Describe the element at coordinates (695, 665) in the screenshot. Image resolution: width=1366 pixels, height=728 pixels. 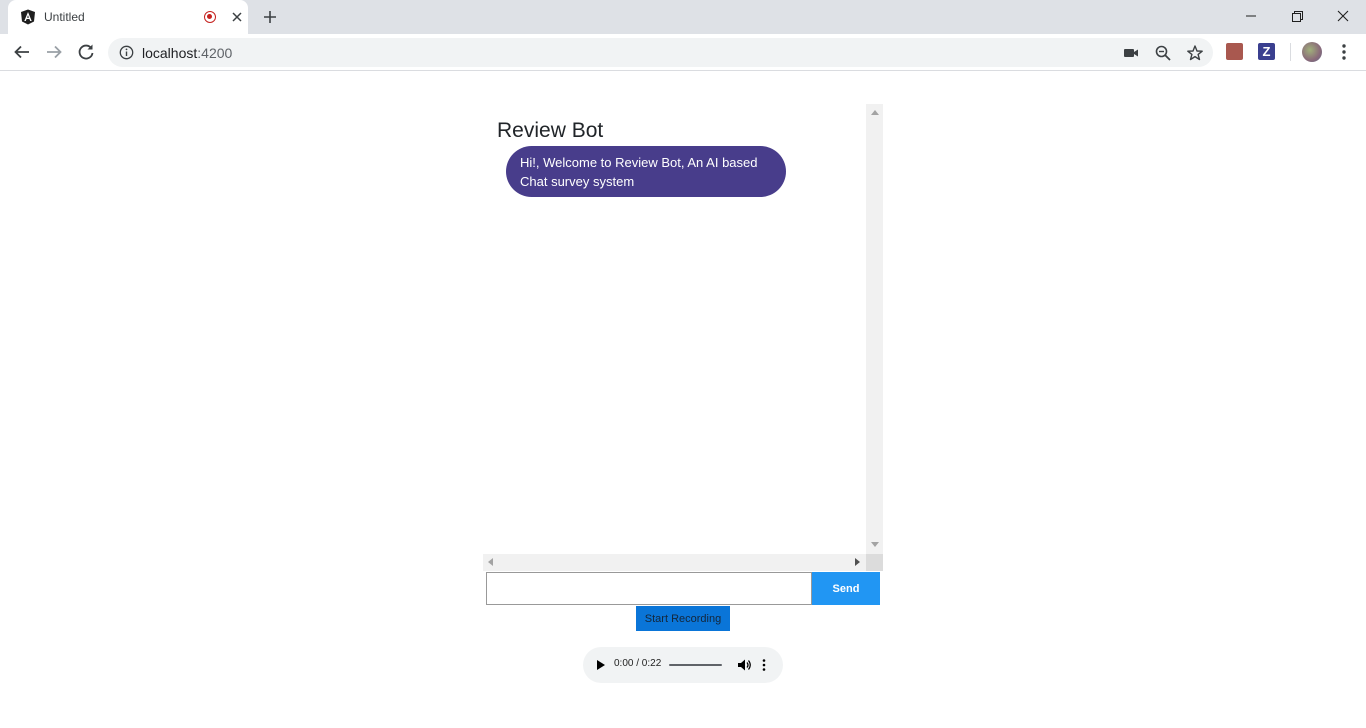
I see `audio-progress-slider` at that location.